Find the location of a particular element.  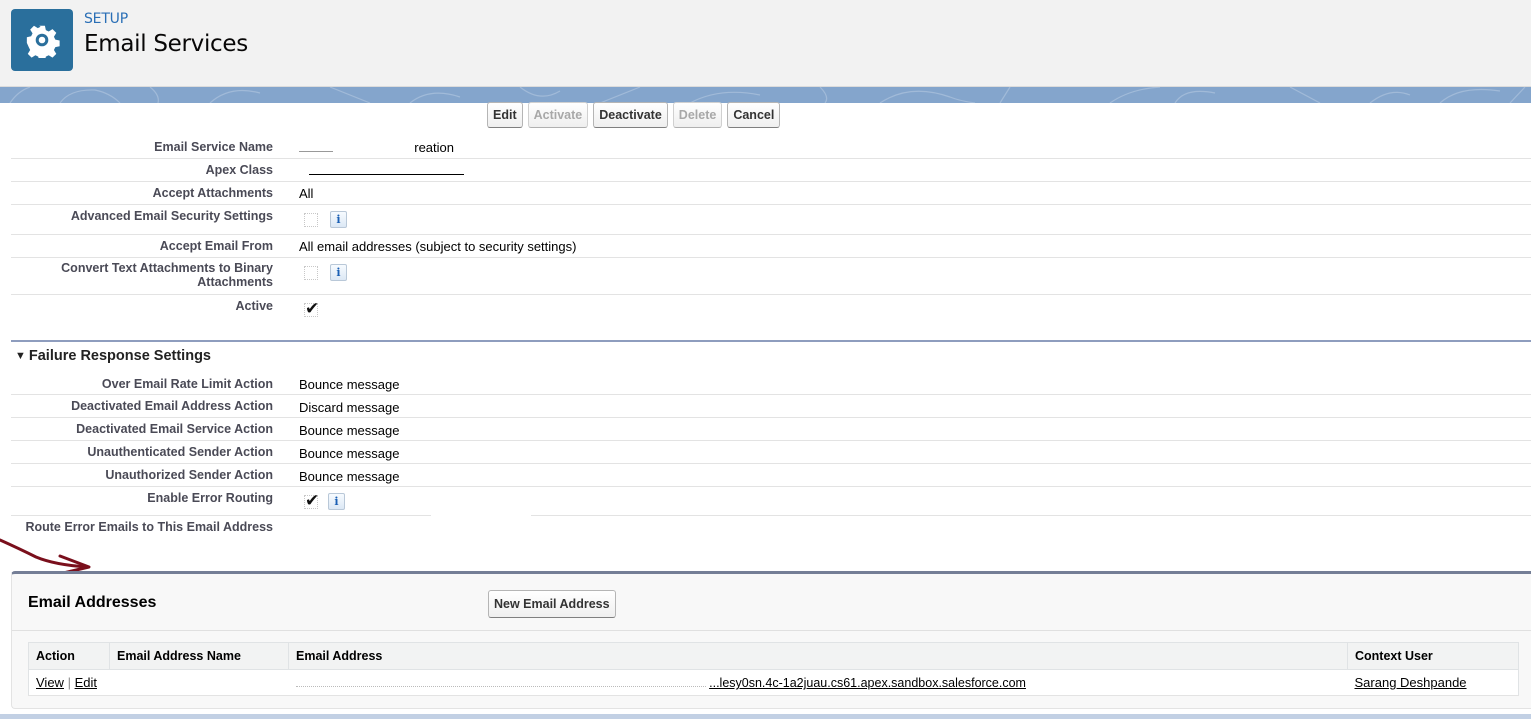

value-advanced-security: i is located at coordinates (325, 220).